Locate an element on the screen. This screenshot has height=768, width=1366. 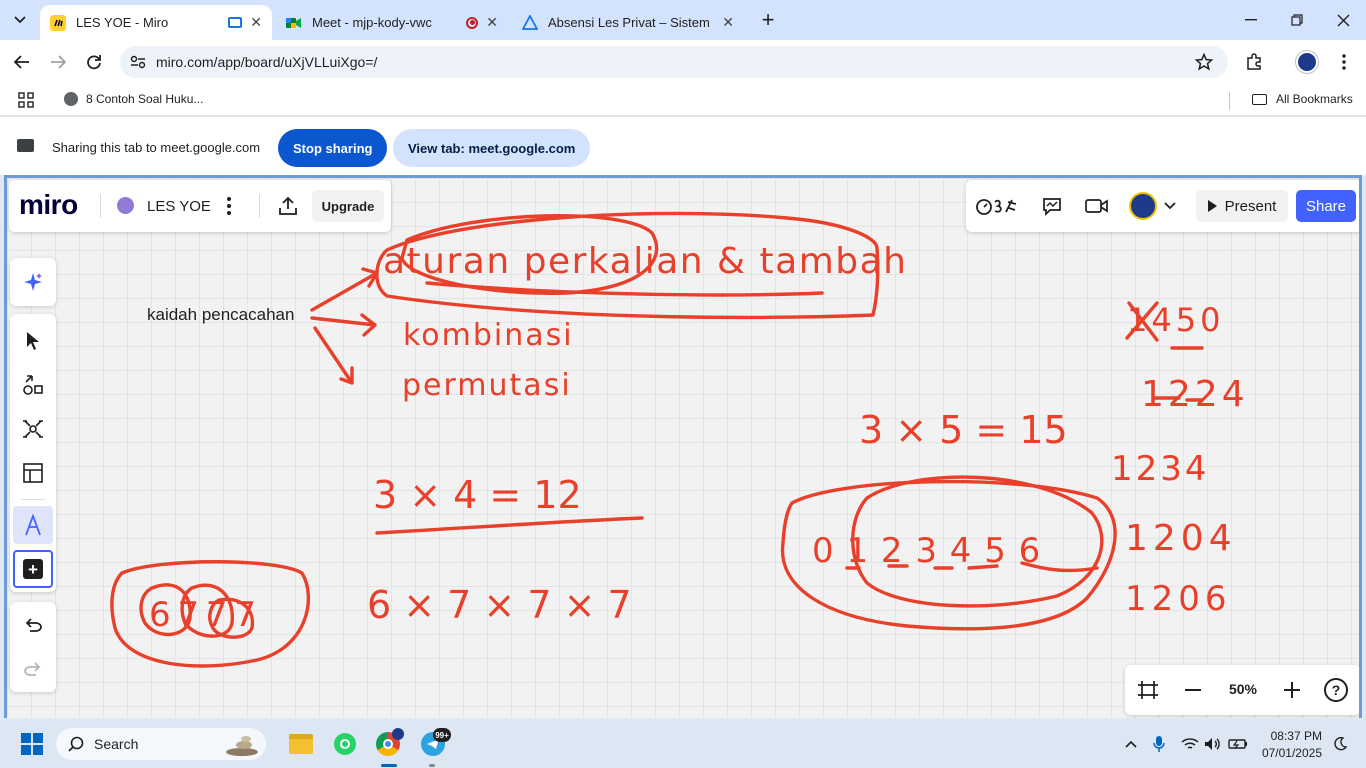
ink-arrow-kombinasi is located at coordinates (343, 325).